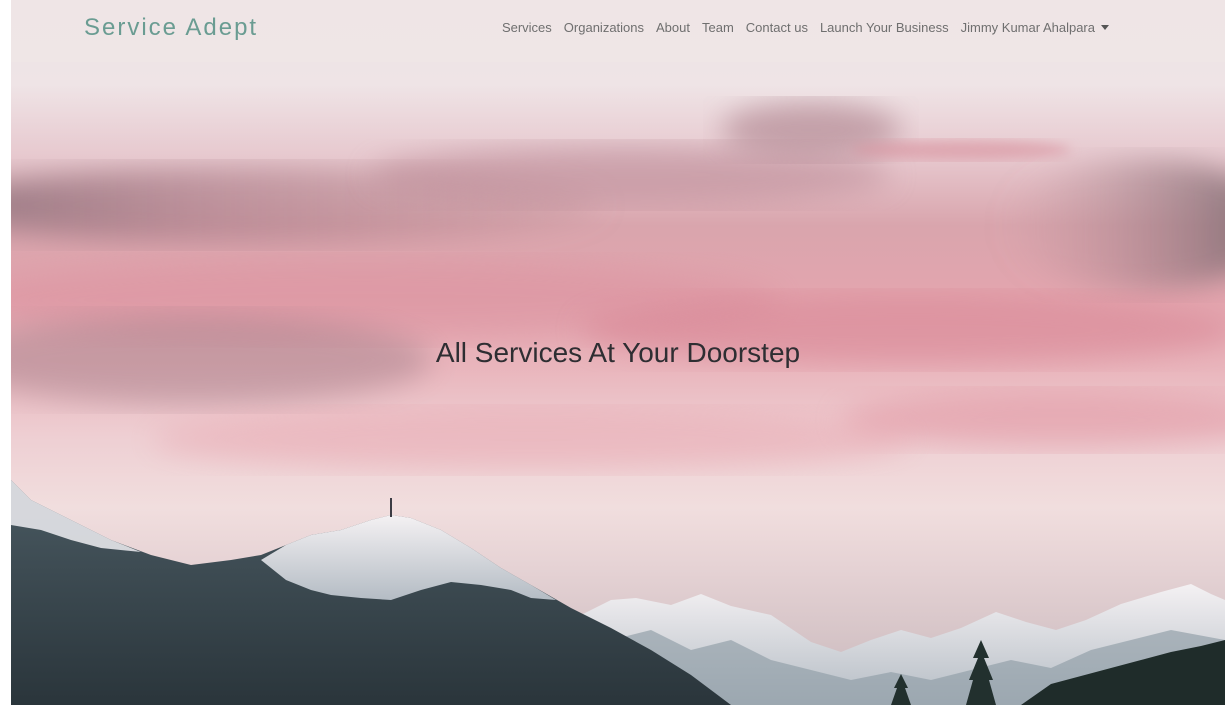  What do you see at coordinates (673, 27) in the screenshot?
I see `nav-link-about: About` at bounding box center [673, 27].